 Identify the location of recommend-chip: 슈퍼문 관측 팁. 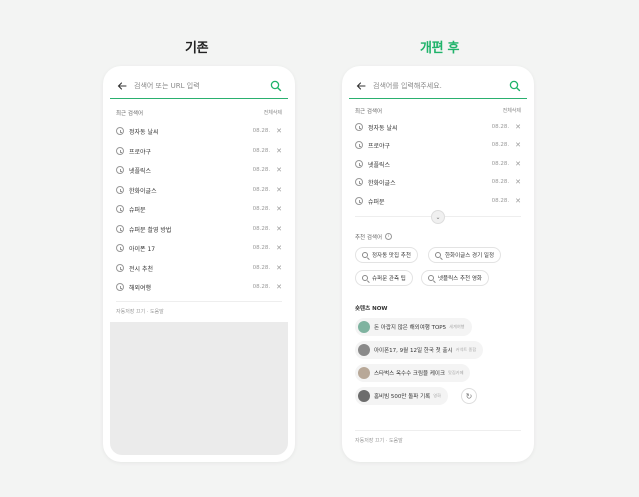
(384, 278).